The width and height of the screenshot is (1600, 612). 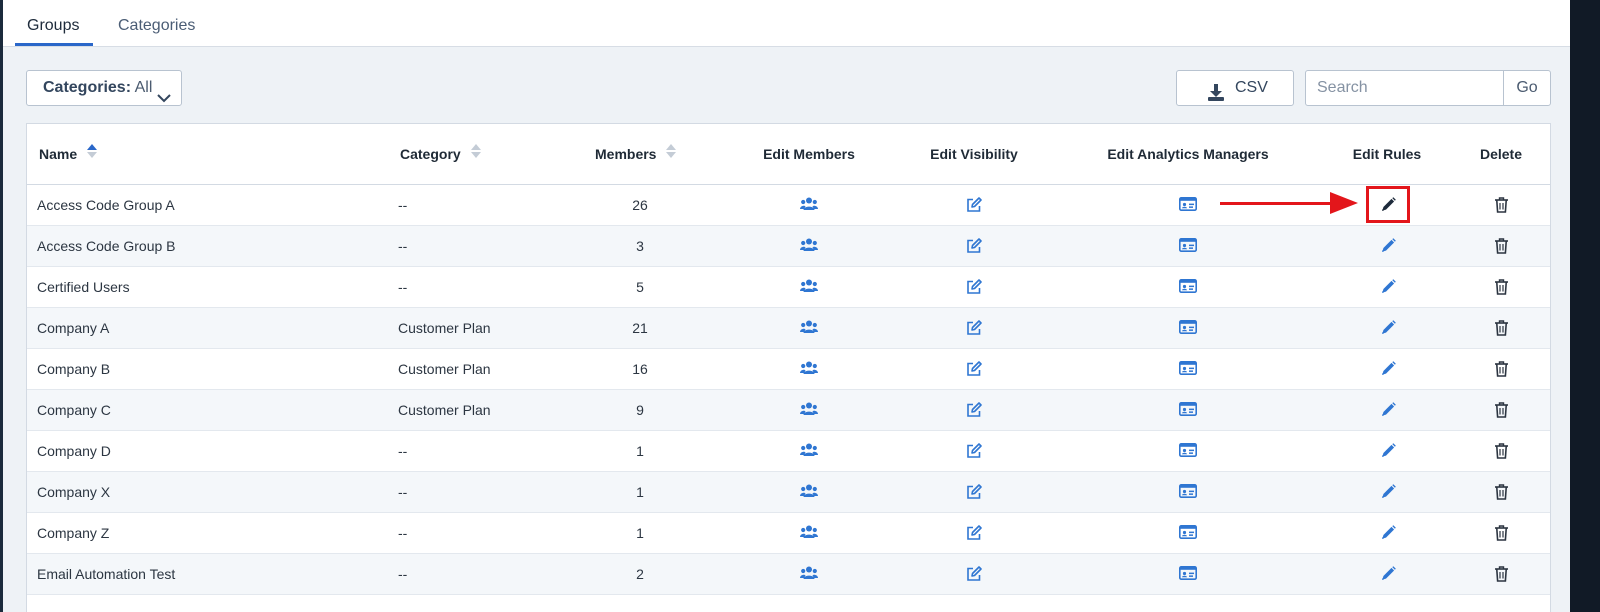 I want to click on table-row: Access Code Group B -- 3, so click(x=788, y=246).